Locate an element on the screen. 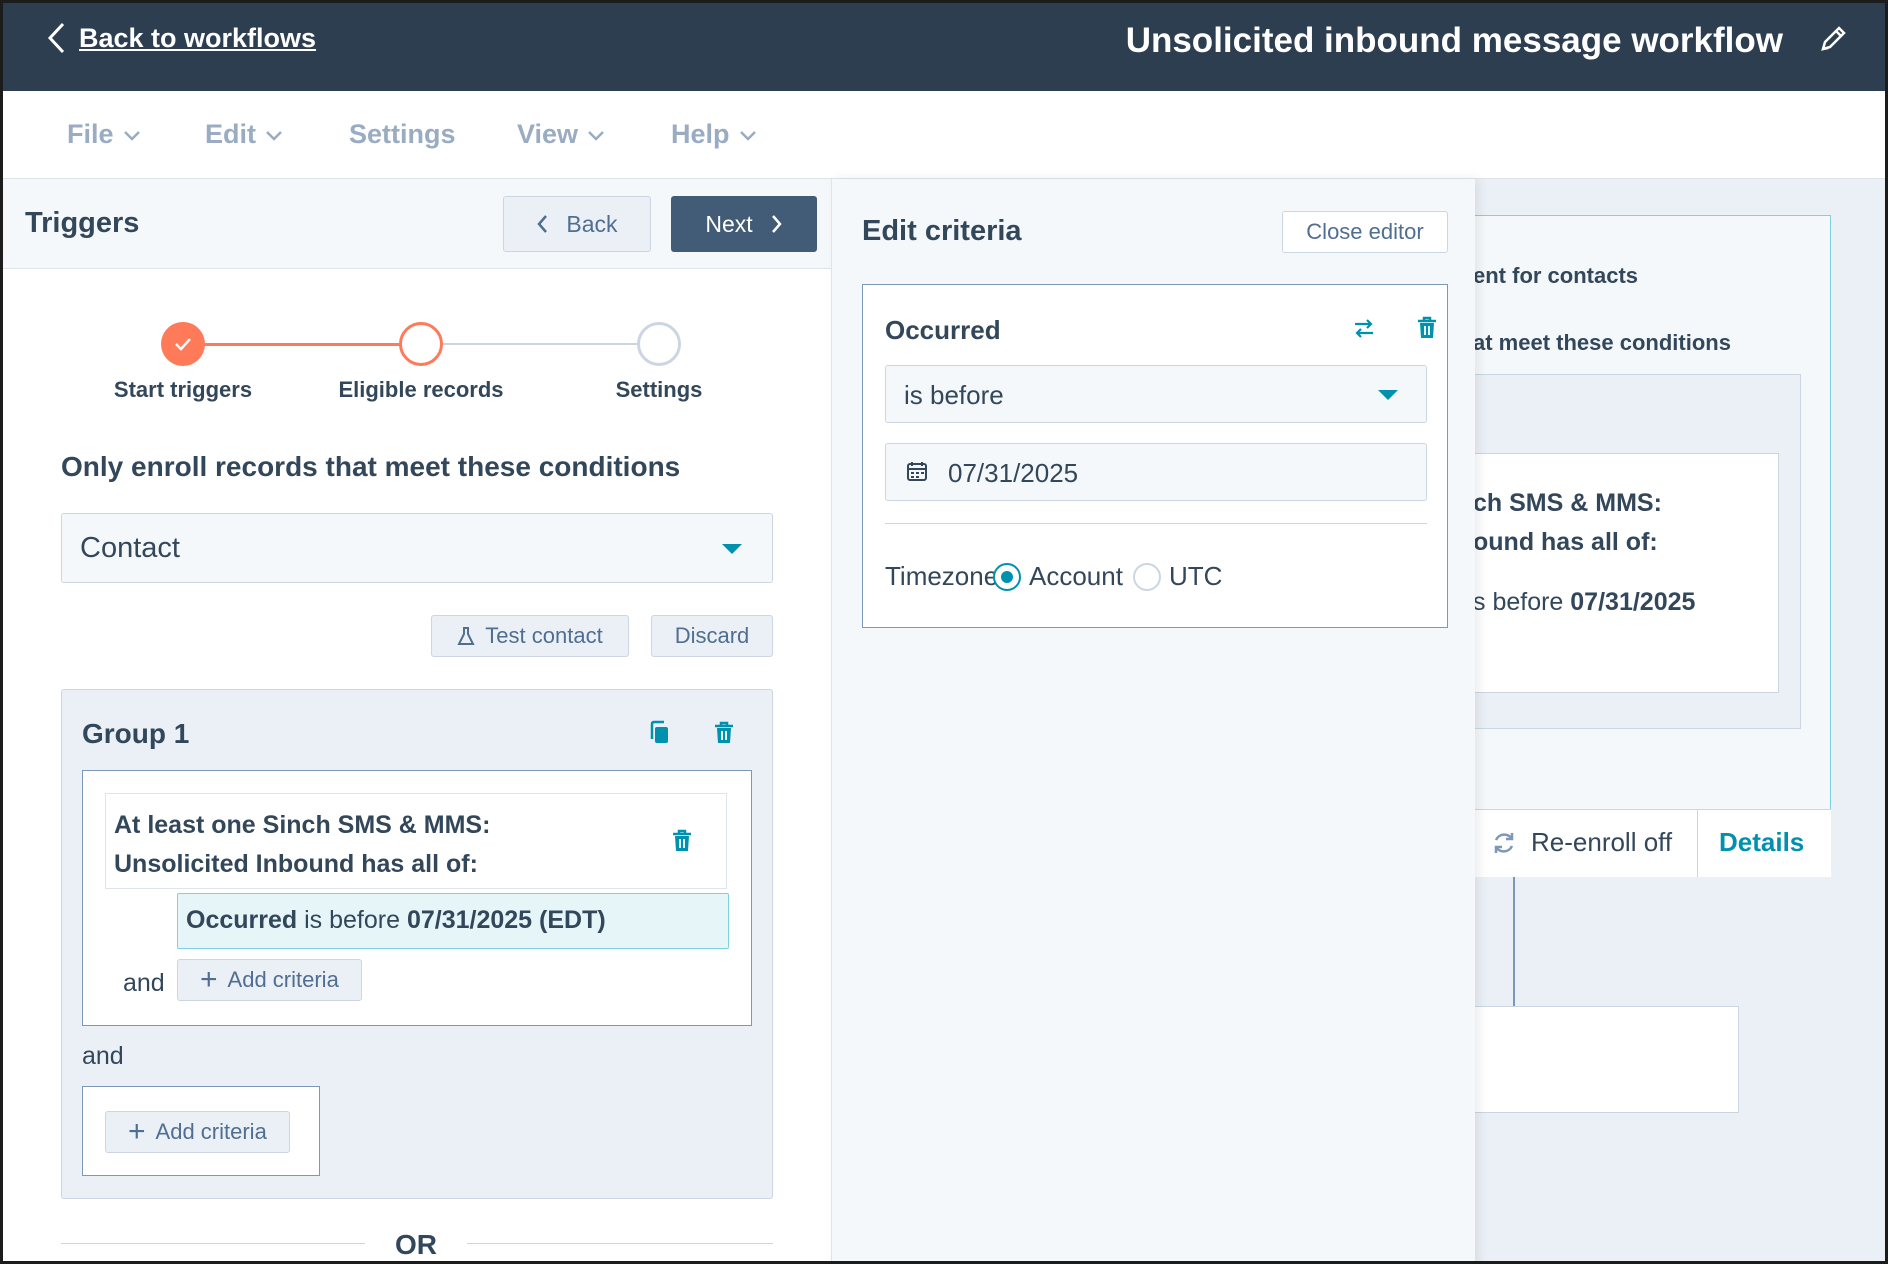 Image resolution: width=1888 pixels, height=1264 pixels. timezone-account-radio is located at coordinates (1007, 577).